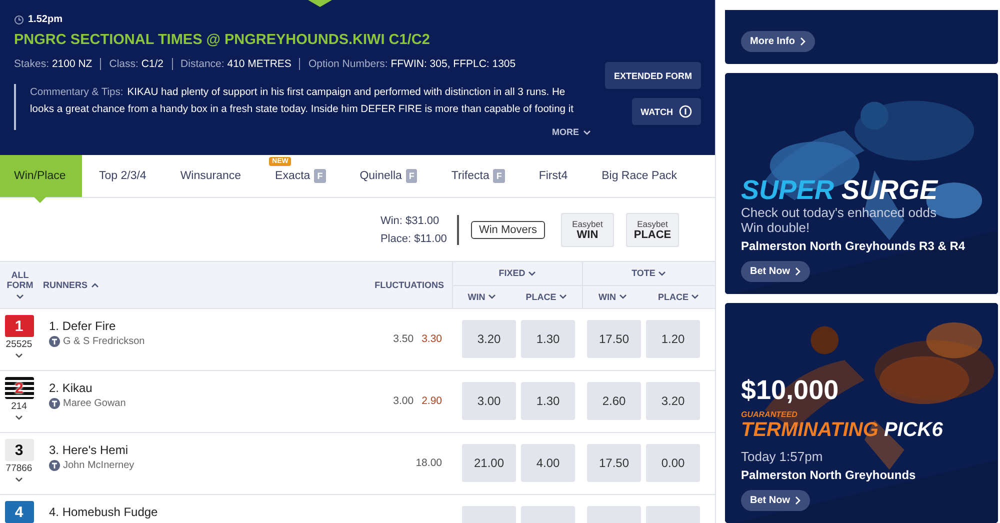  What do you see at coordinates (204, 388) in the screenshot?
I see `runner-name: 2. Kikau` at bounding box center [204, 388].